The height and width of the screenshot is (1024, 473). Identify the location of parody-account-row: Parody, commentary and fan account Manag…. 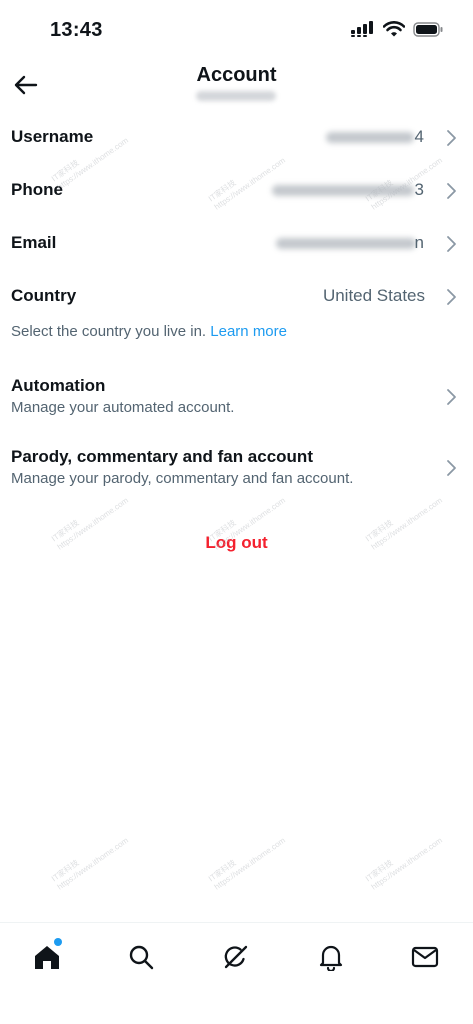
(236, 467).